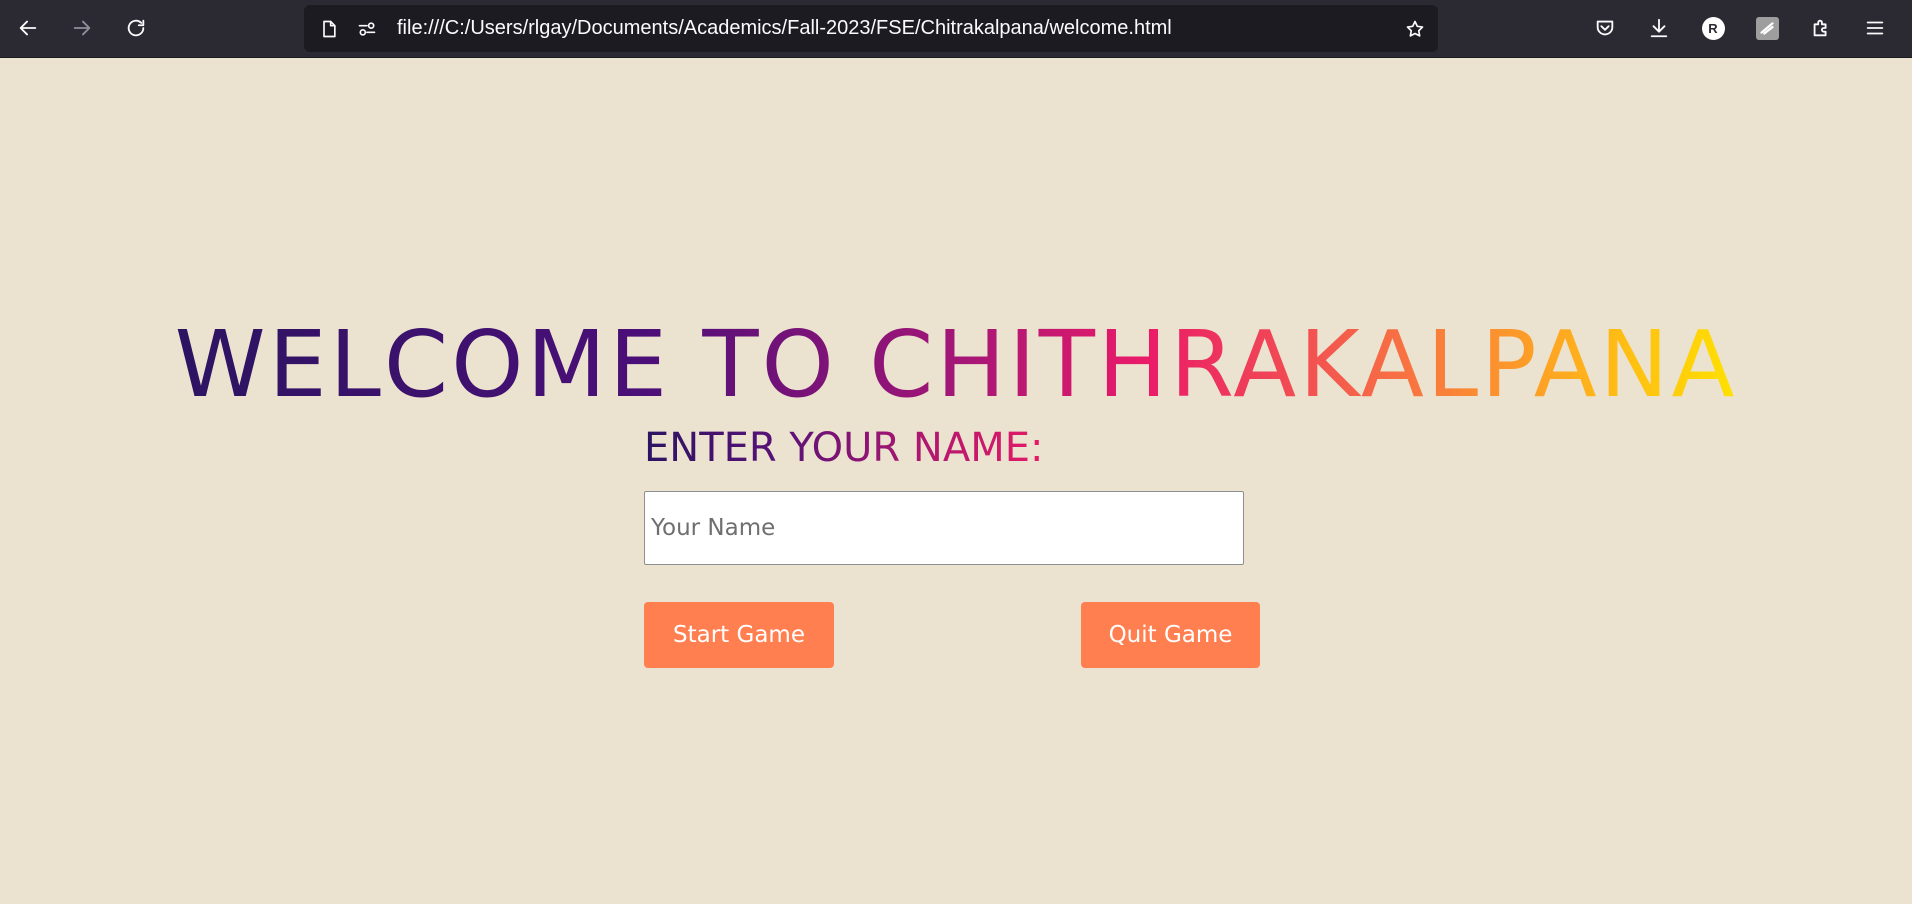  Describe the element at coordinates (739, 635) in the screenshot. I see `start-game-button: Start Game` at that location.